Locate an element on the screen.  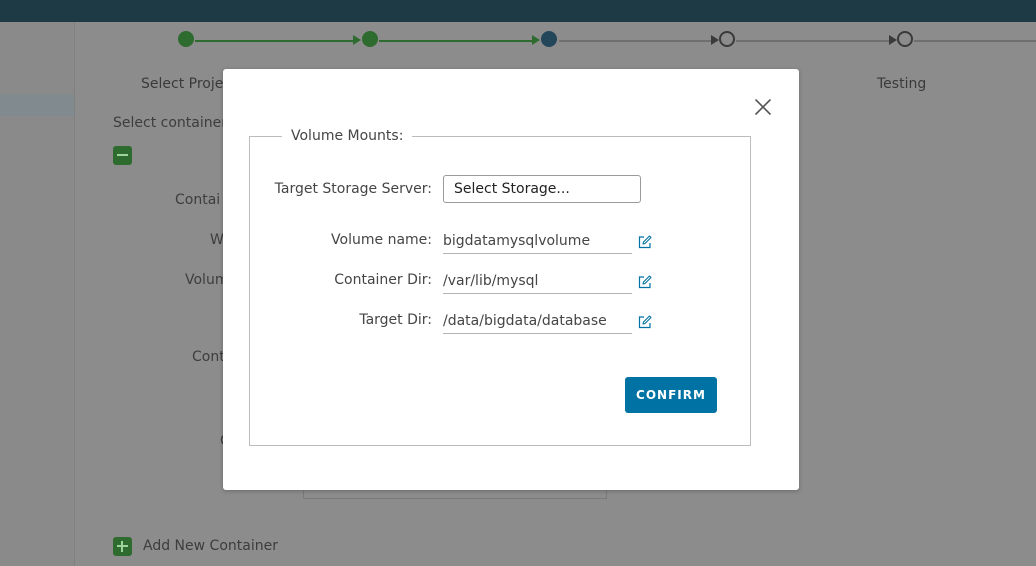
container-form-label: Contai is located at coordinates (198, 200).